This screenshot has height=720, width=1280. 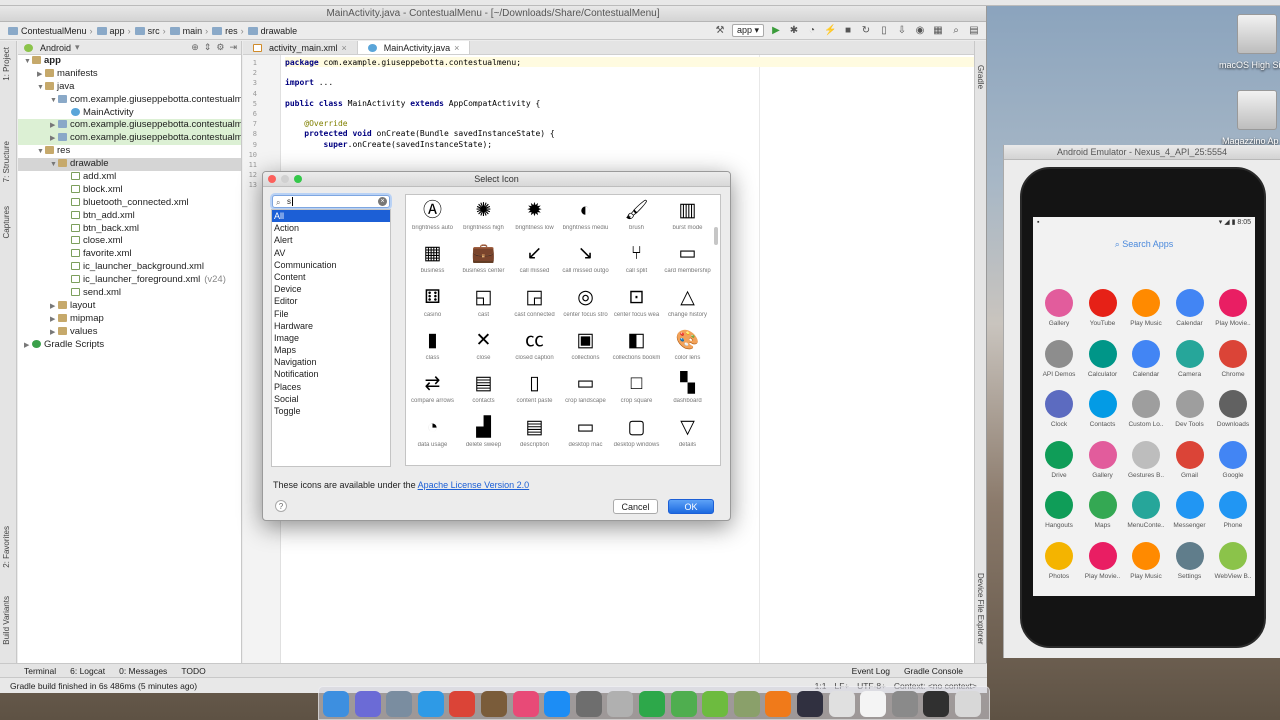 What do you see at coordinates (432, 389) in the screenshot?
I see `icon-cell: ⇄ compare arrows` at bounding box center [432, 389].